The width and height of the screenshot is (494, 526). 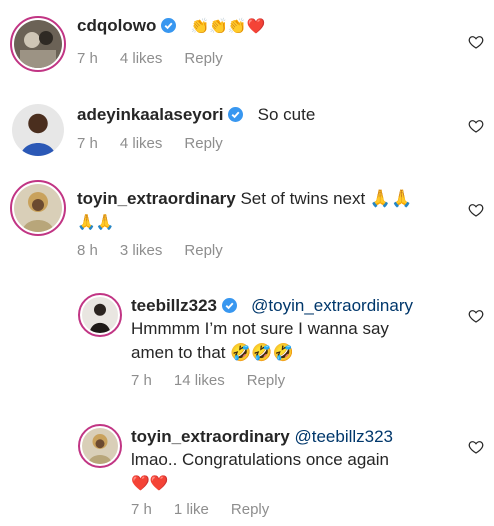 I want to click on mention-link: @teebillz323, so click(x=343, y=436).